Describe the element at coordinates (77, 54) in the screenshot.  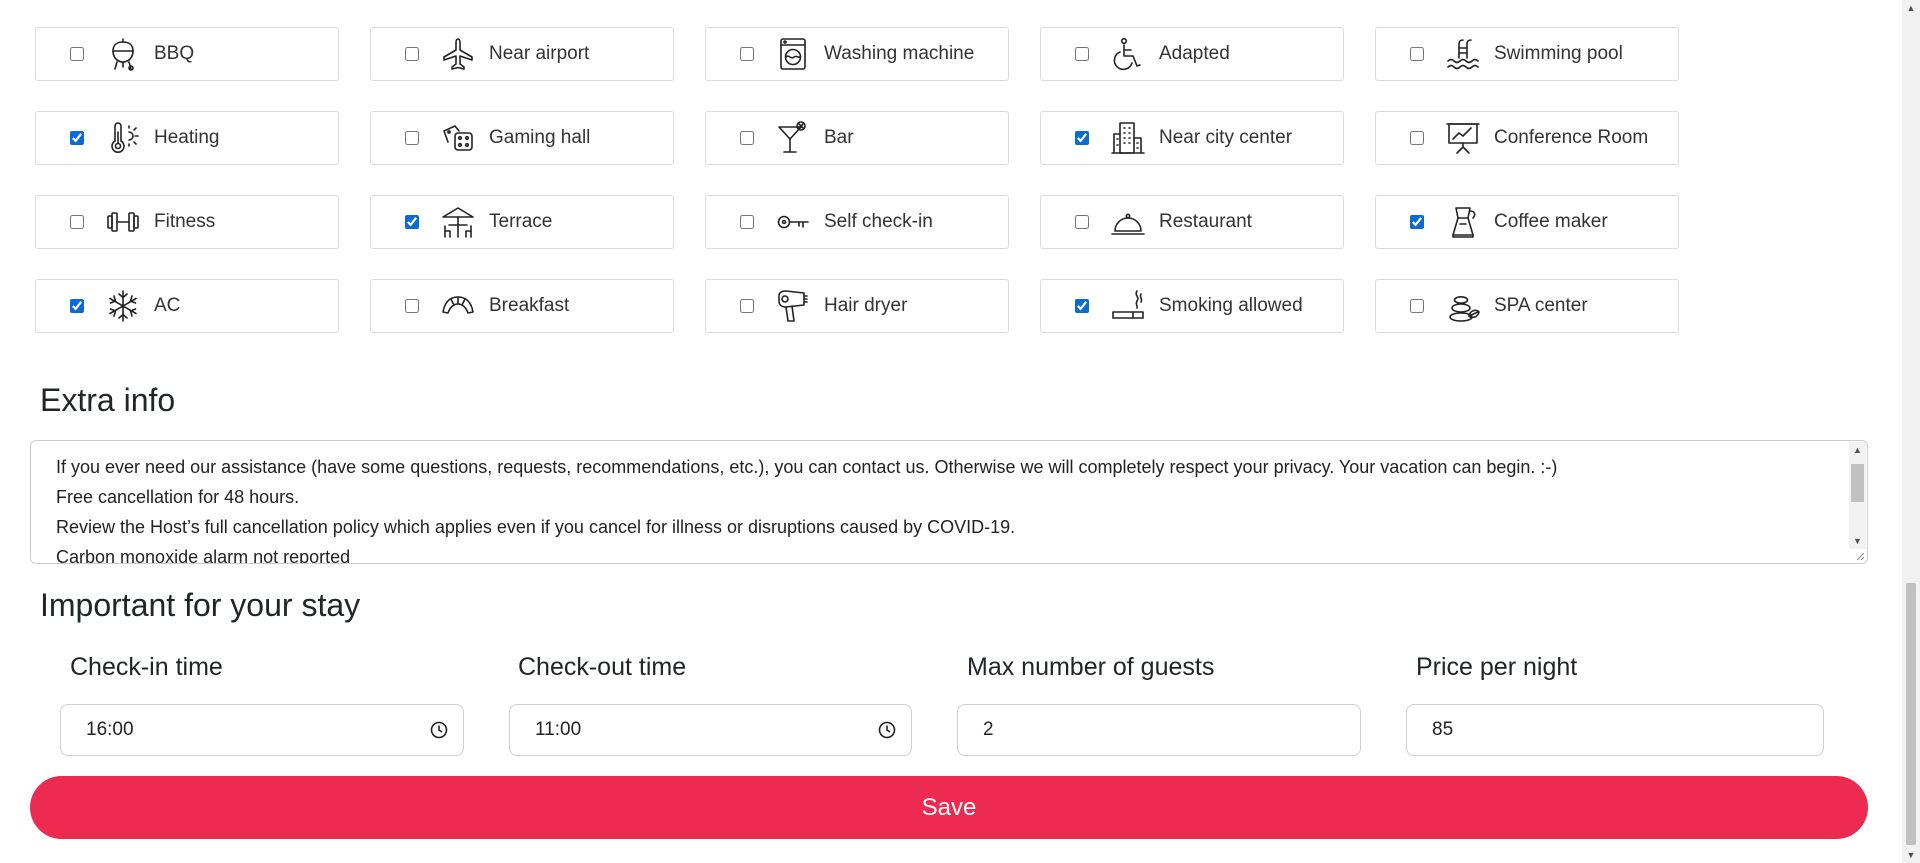
I see `bbq-checkbox` at that location.